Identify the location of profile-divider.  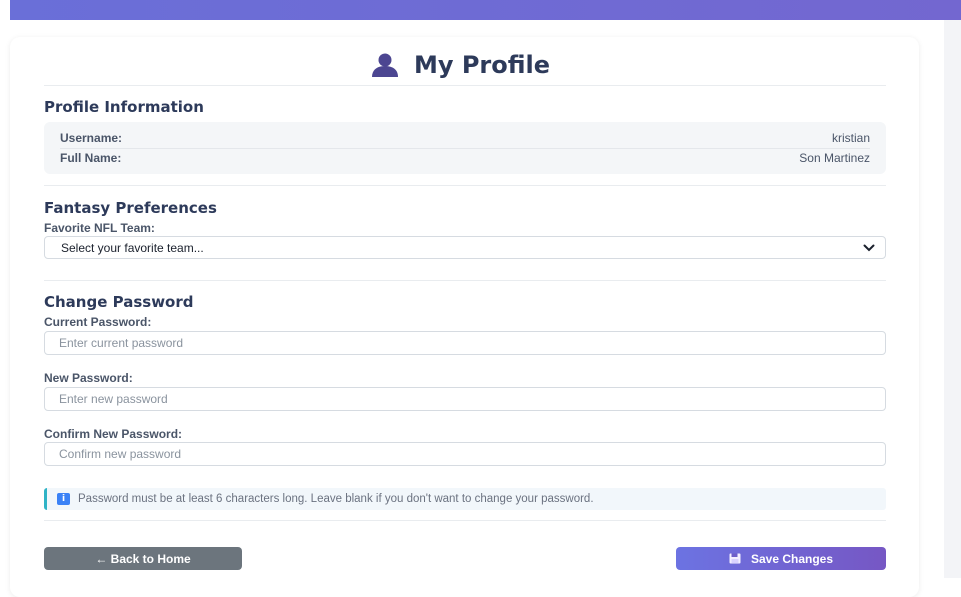
(465, 185).